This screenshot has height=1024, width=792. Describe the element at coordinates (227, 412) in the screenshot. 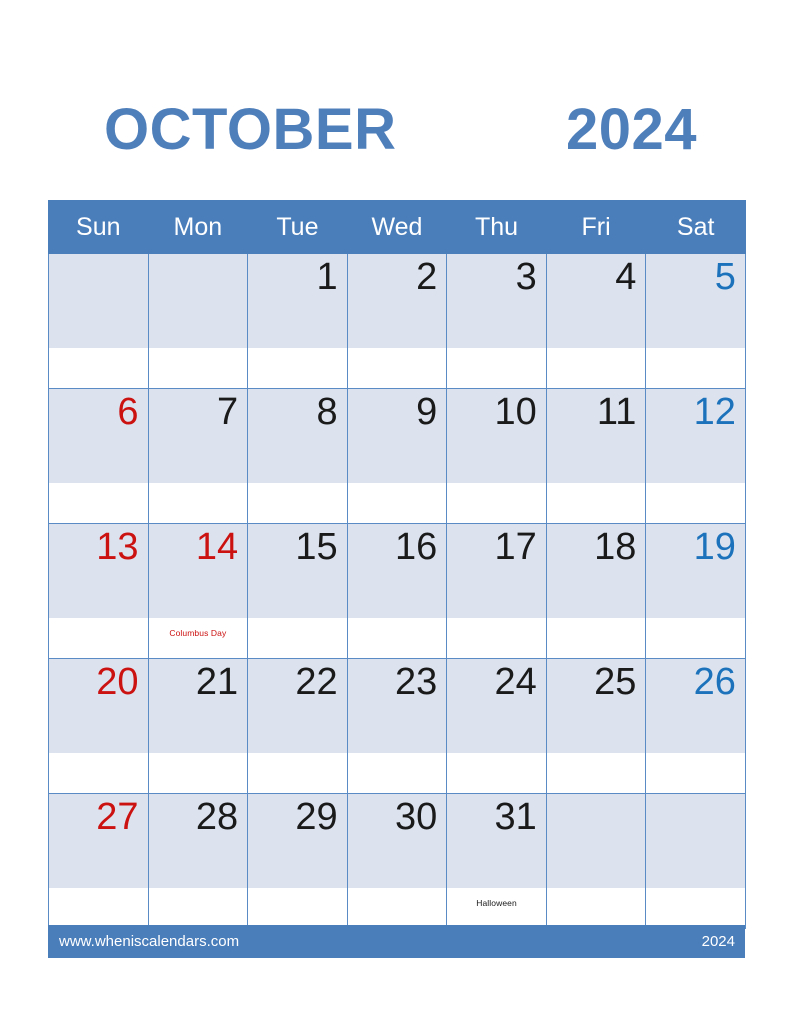

I see `day-number: 7` at that location.